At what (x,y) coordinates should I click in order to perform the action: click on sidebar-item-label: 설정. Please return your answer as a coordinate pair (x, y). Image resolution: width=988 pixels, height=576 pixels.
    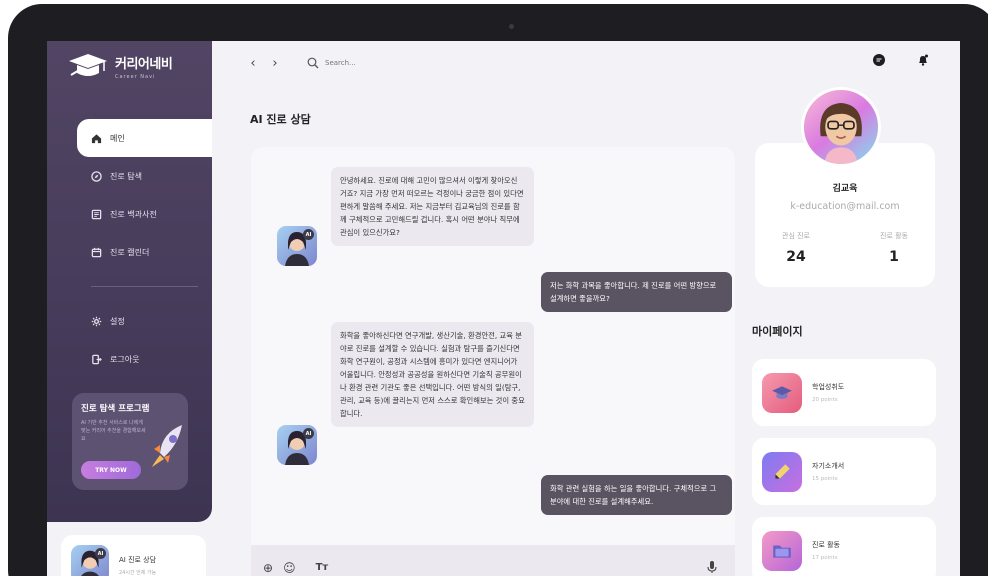
    Looking at the image, I should click on (117, 321).